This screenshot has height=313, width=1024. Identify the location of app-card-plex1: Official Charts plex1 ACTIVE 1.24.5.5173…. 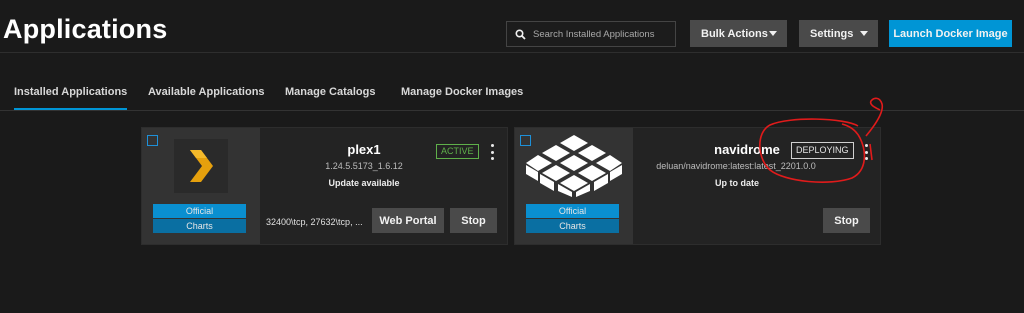
(324, 186).